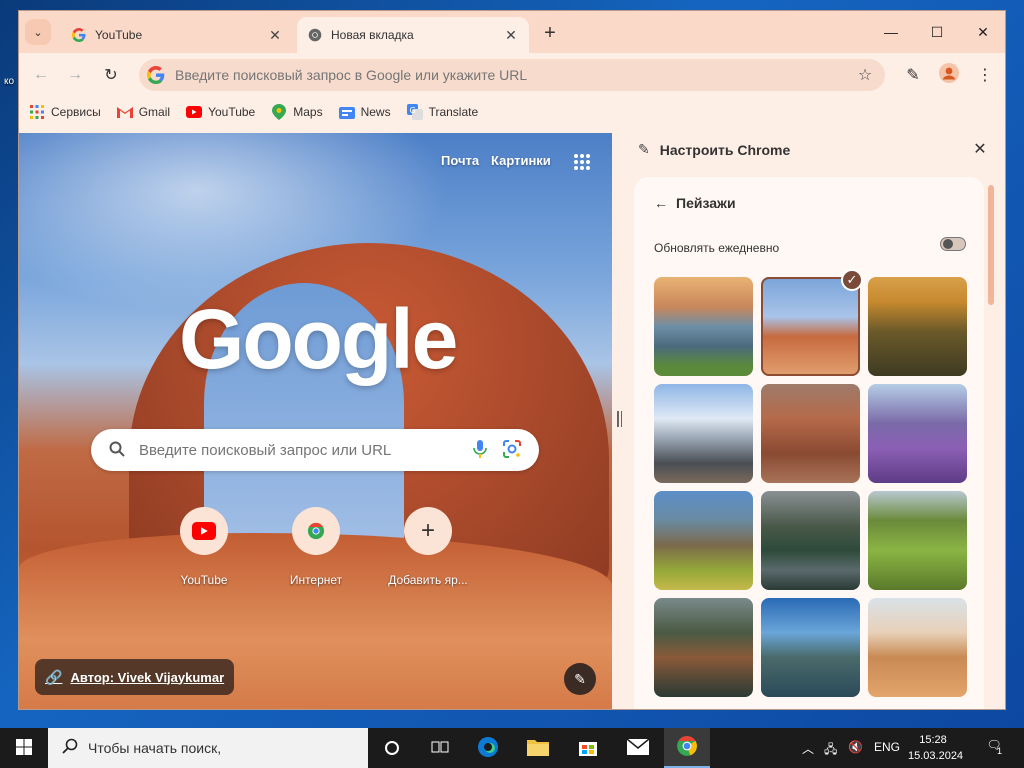 Image resolution: width=1024 pixels, height=768 pixels. I want to click on tab-new-tab: Новая вкладка ✕, so click(413, 35).